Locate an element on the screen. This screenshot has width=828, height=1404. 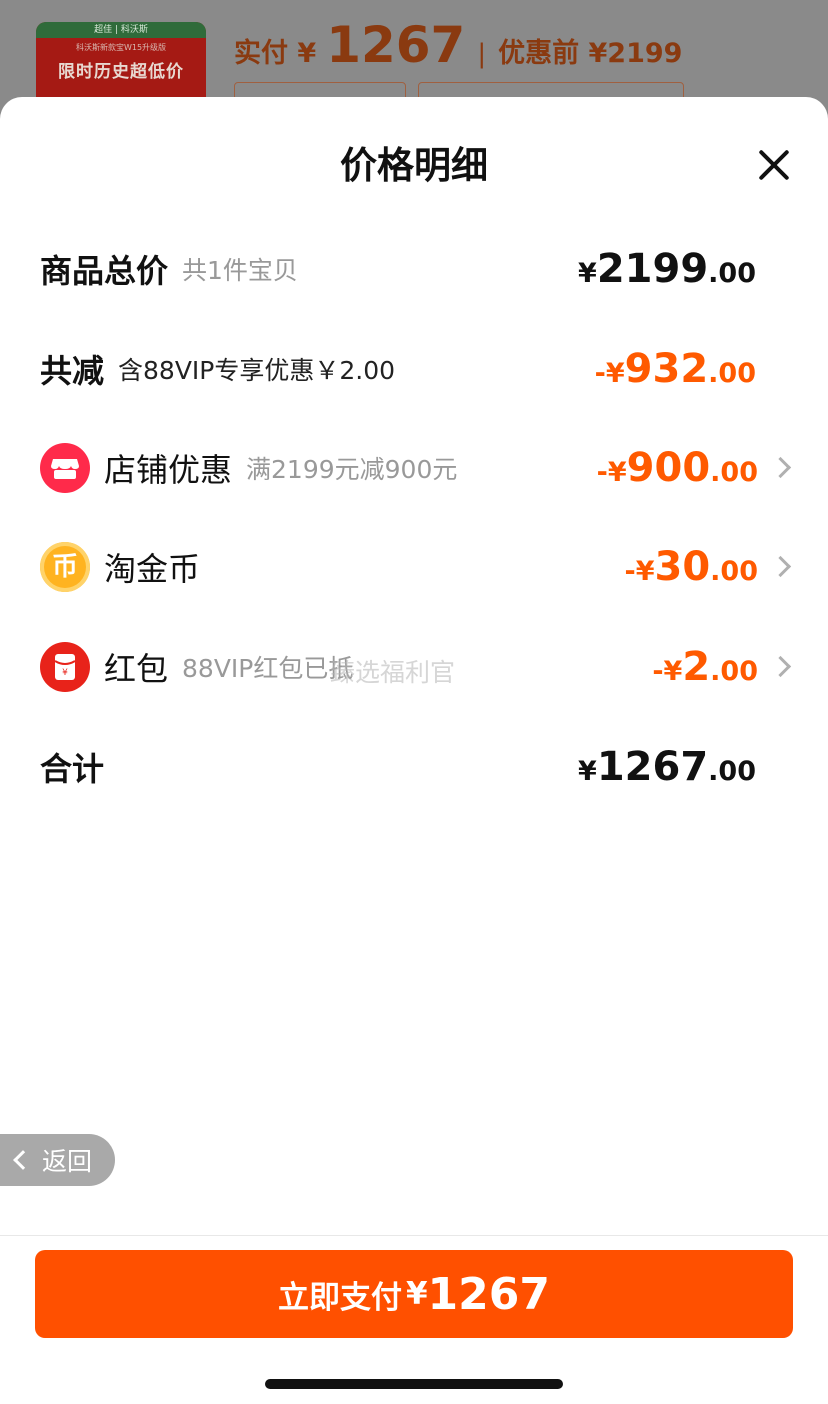
thumbnail-header: 超佳 | 科沃斯 is located at coordinates (121, 30).